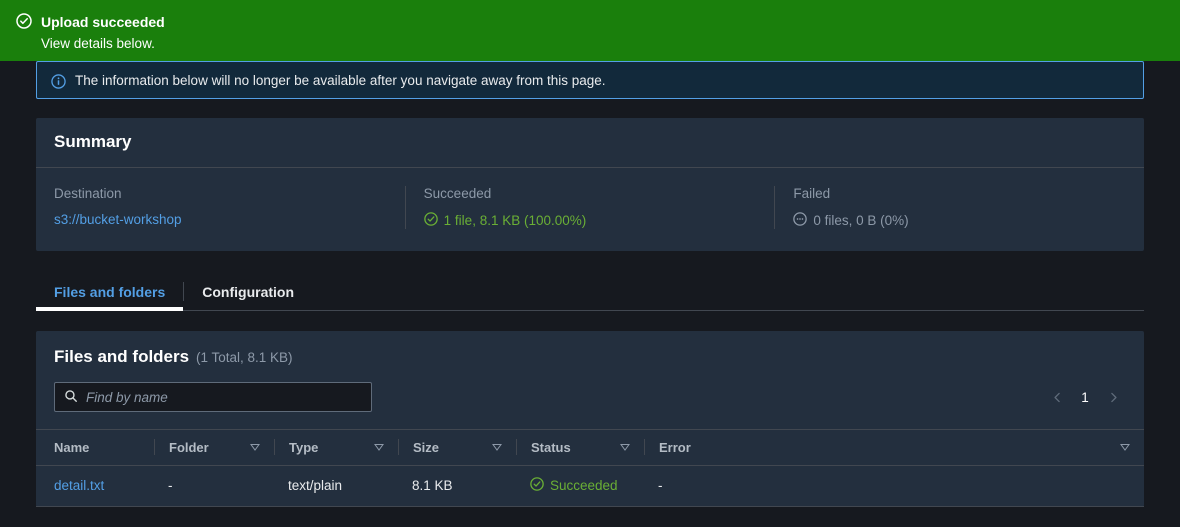  Describe the element at coordinates (189, 447) in the screenshot. I see `column-label-folder: Folder` at that location.